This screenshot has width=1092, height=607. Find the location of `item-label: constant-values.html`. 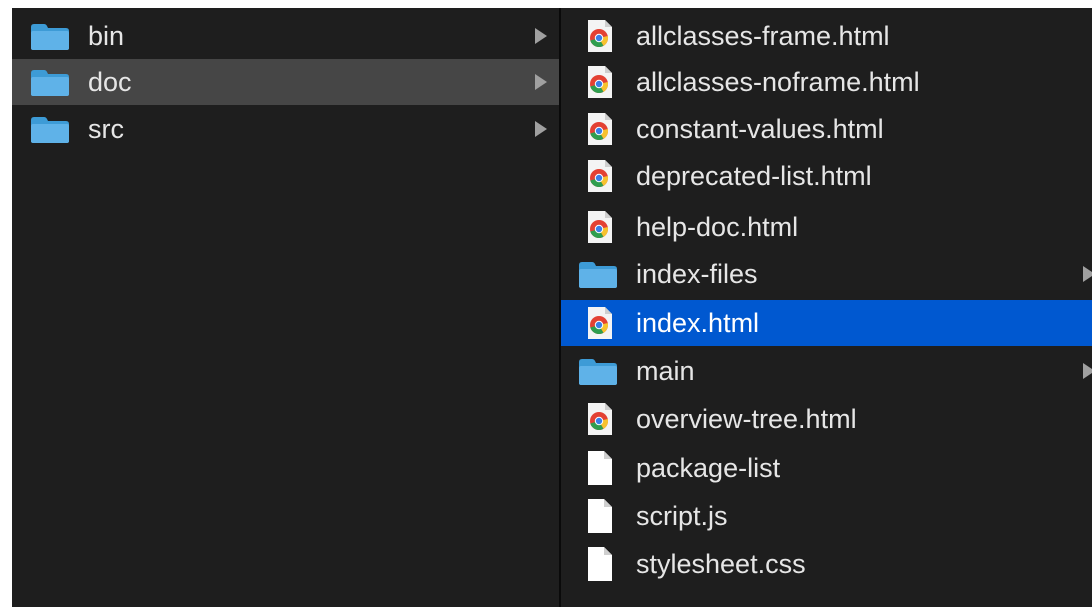

item-label: constant-values.html is located at coordinates (760, 129).